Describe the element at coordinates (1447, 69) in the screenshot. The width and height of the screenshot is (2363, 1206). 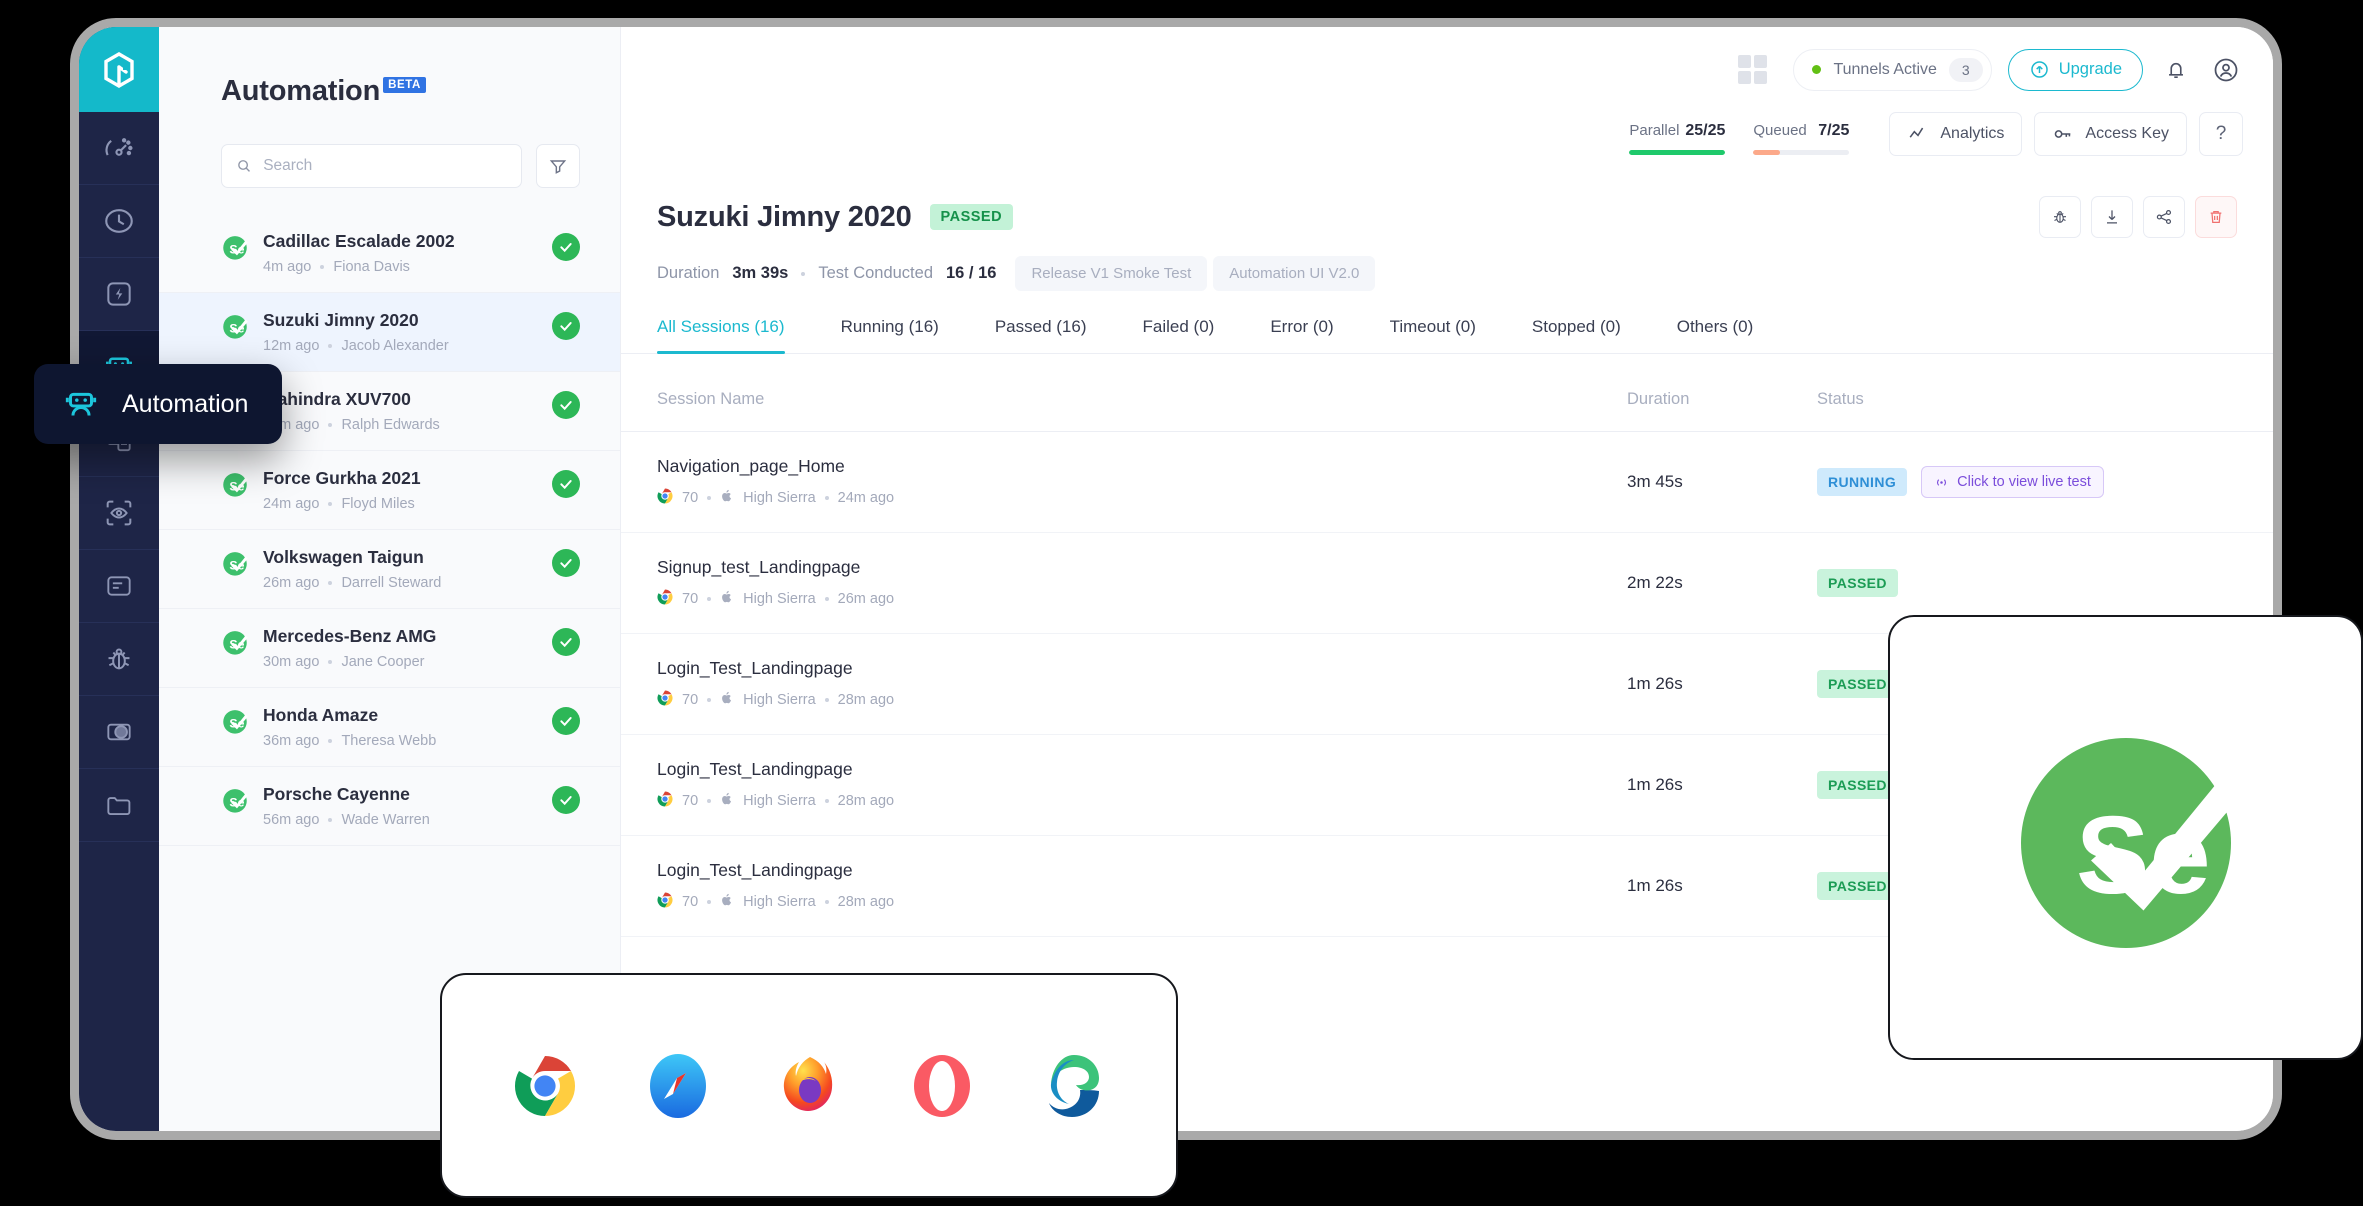
I see `top-bar: Tunnels Active 3 Upgrade` at that location.